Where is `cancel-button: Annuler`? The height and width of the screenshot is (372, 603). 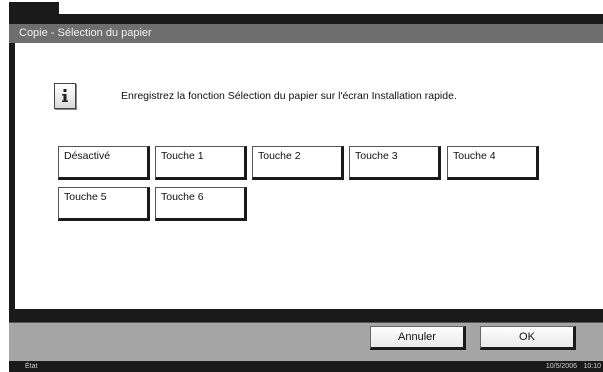
cancel-button: Annuler is located at coordinates (418, 338).